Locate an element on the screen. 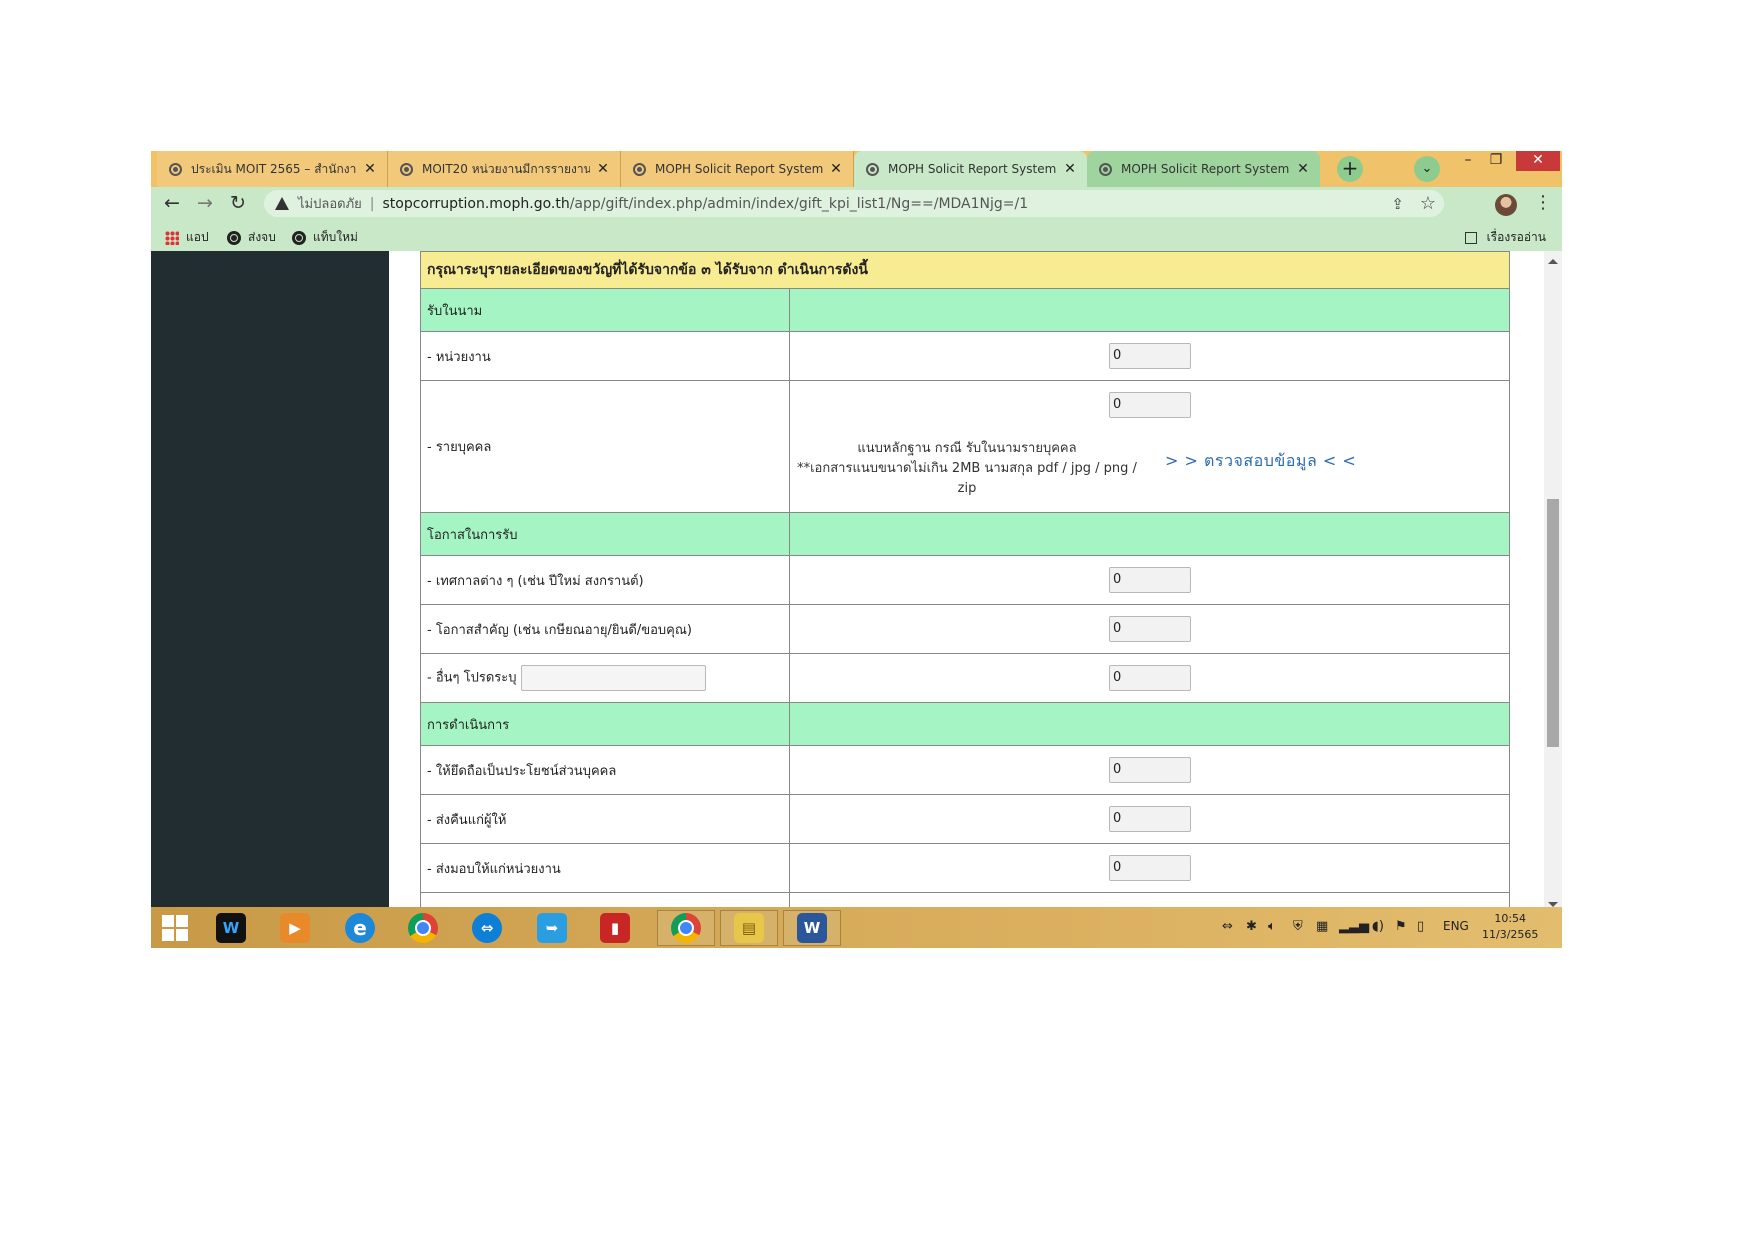 This screenshot has height=1240, width=1754. handover-count-input: 0 is located at coordinates (1150, 868).